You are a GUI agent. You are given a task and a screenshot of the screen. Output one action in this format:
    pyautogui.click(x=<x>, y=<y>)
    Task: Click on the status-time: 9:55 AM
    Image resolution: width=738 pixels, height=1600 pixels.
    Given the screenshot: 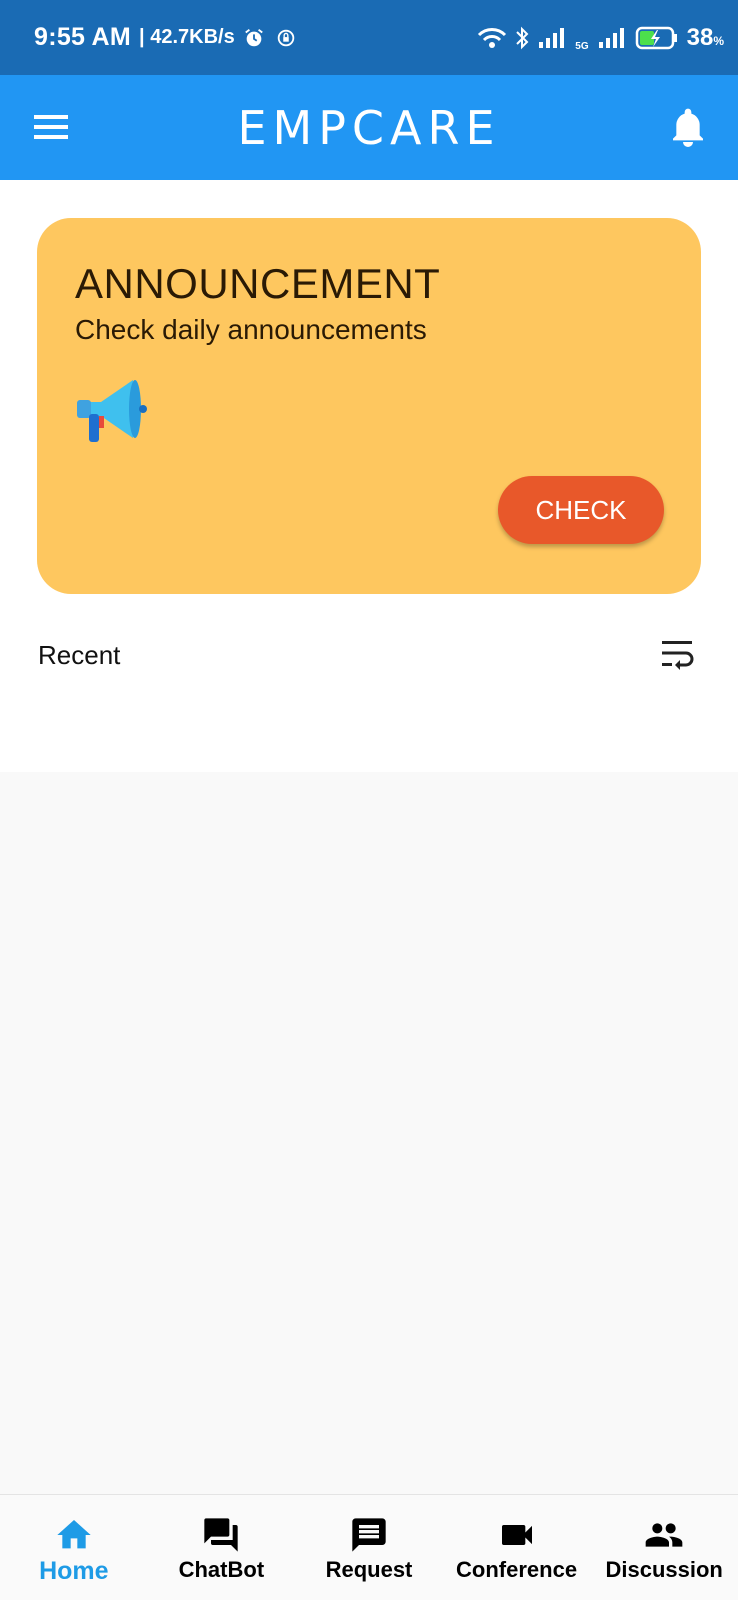 What is the action you would take?
    pyautogui.click(x=83, y=37)
    